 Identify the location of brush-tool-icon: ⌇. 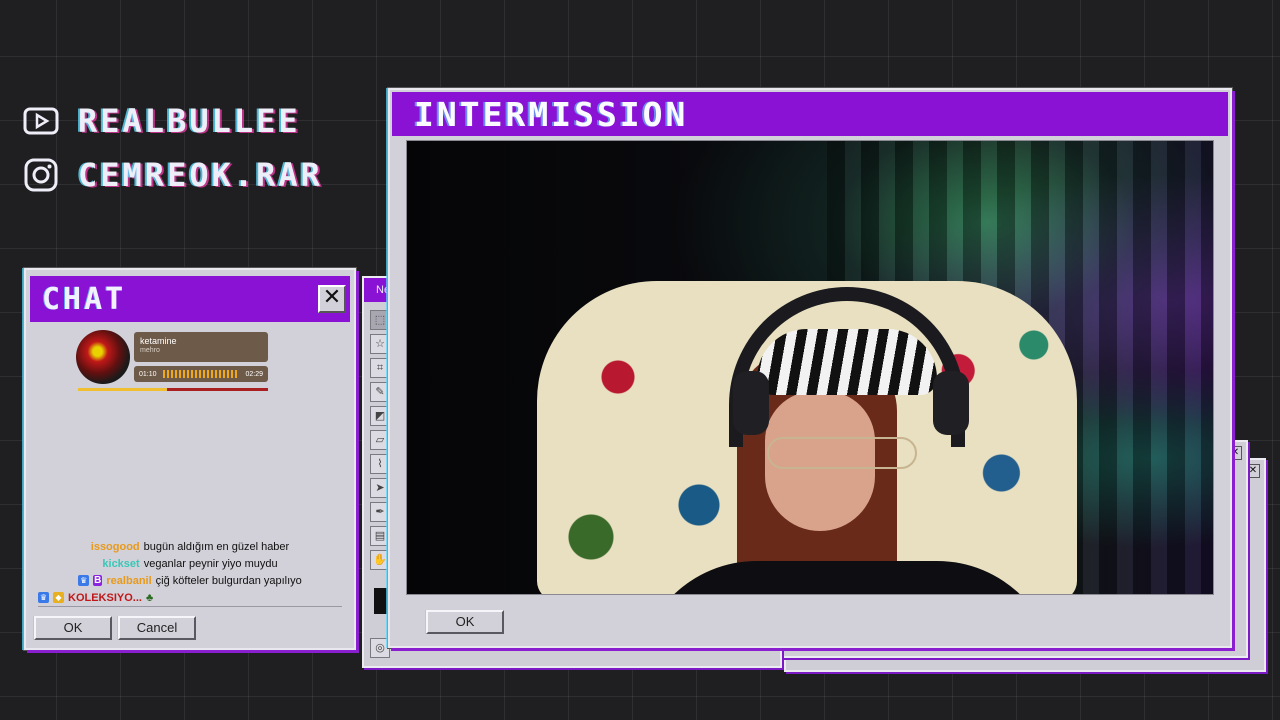
(380, 464).